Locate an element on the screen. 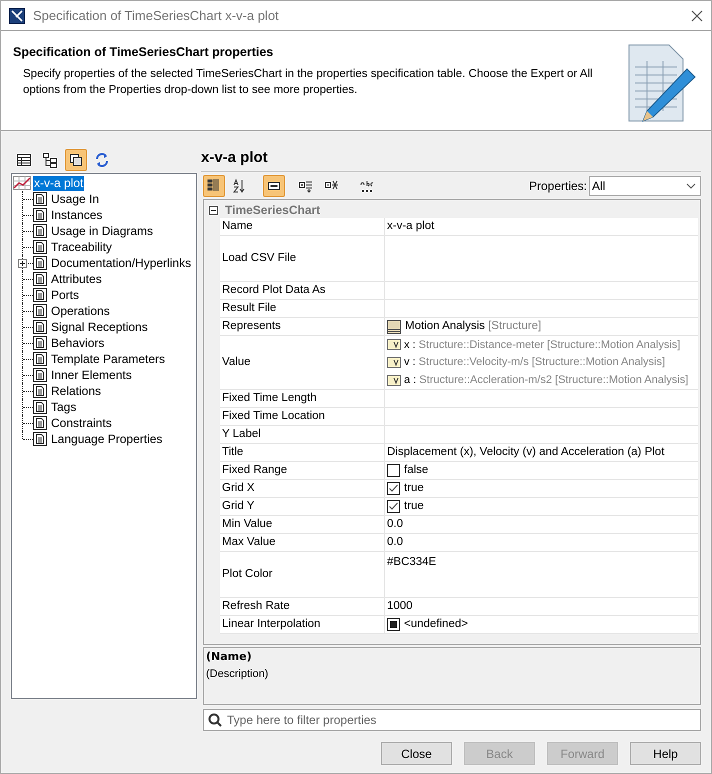 The height and width of the screenshot is (774, 712). tree-item: x-v-a plot is located at coordinates (58, 183).